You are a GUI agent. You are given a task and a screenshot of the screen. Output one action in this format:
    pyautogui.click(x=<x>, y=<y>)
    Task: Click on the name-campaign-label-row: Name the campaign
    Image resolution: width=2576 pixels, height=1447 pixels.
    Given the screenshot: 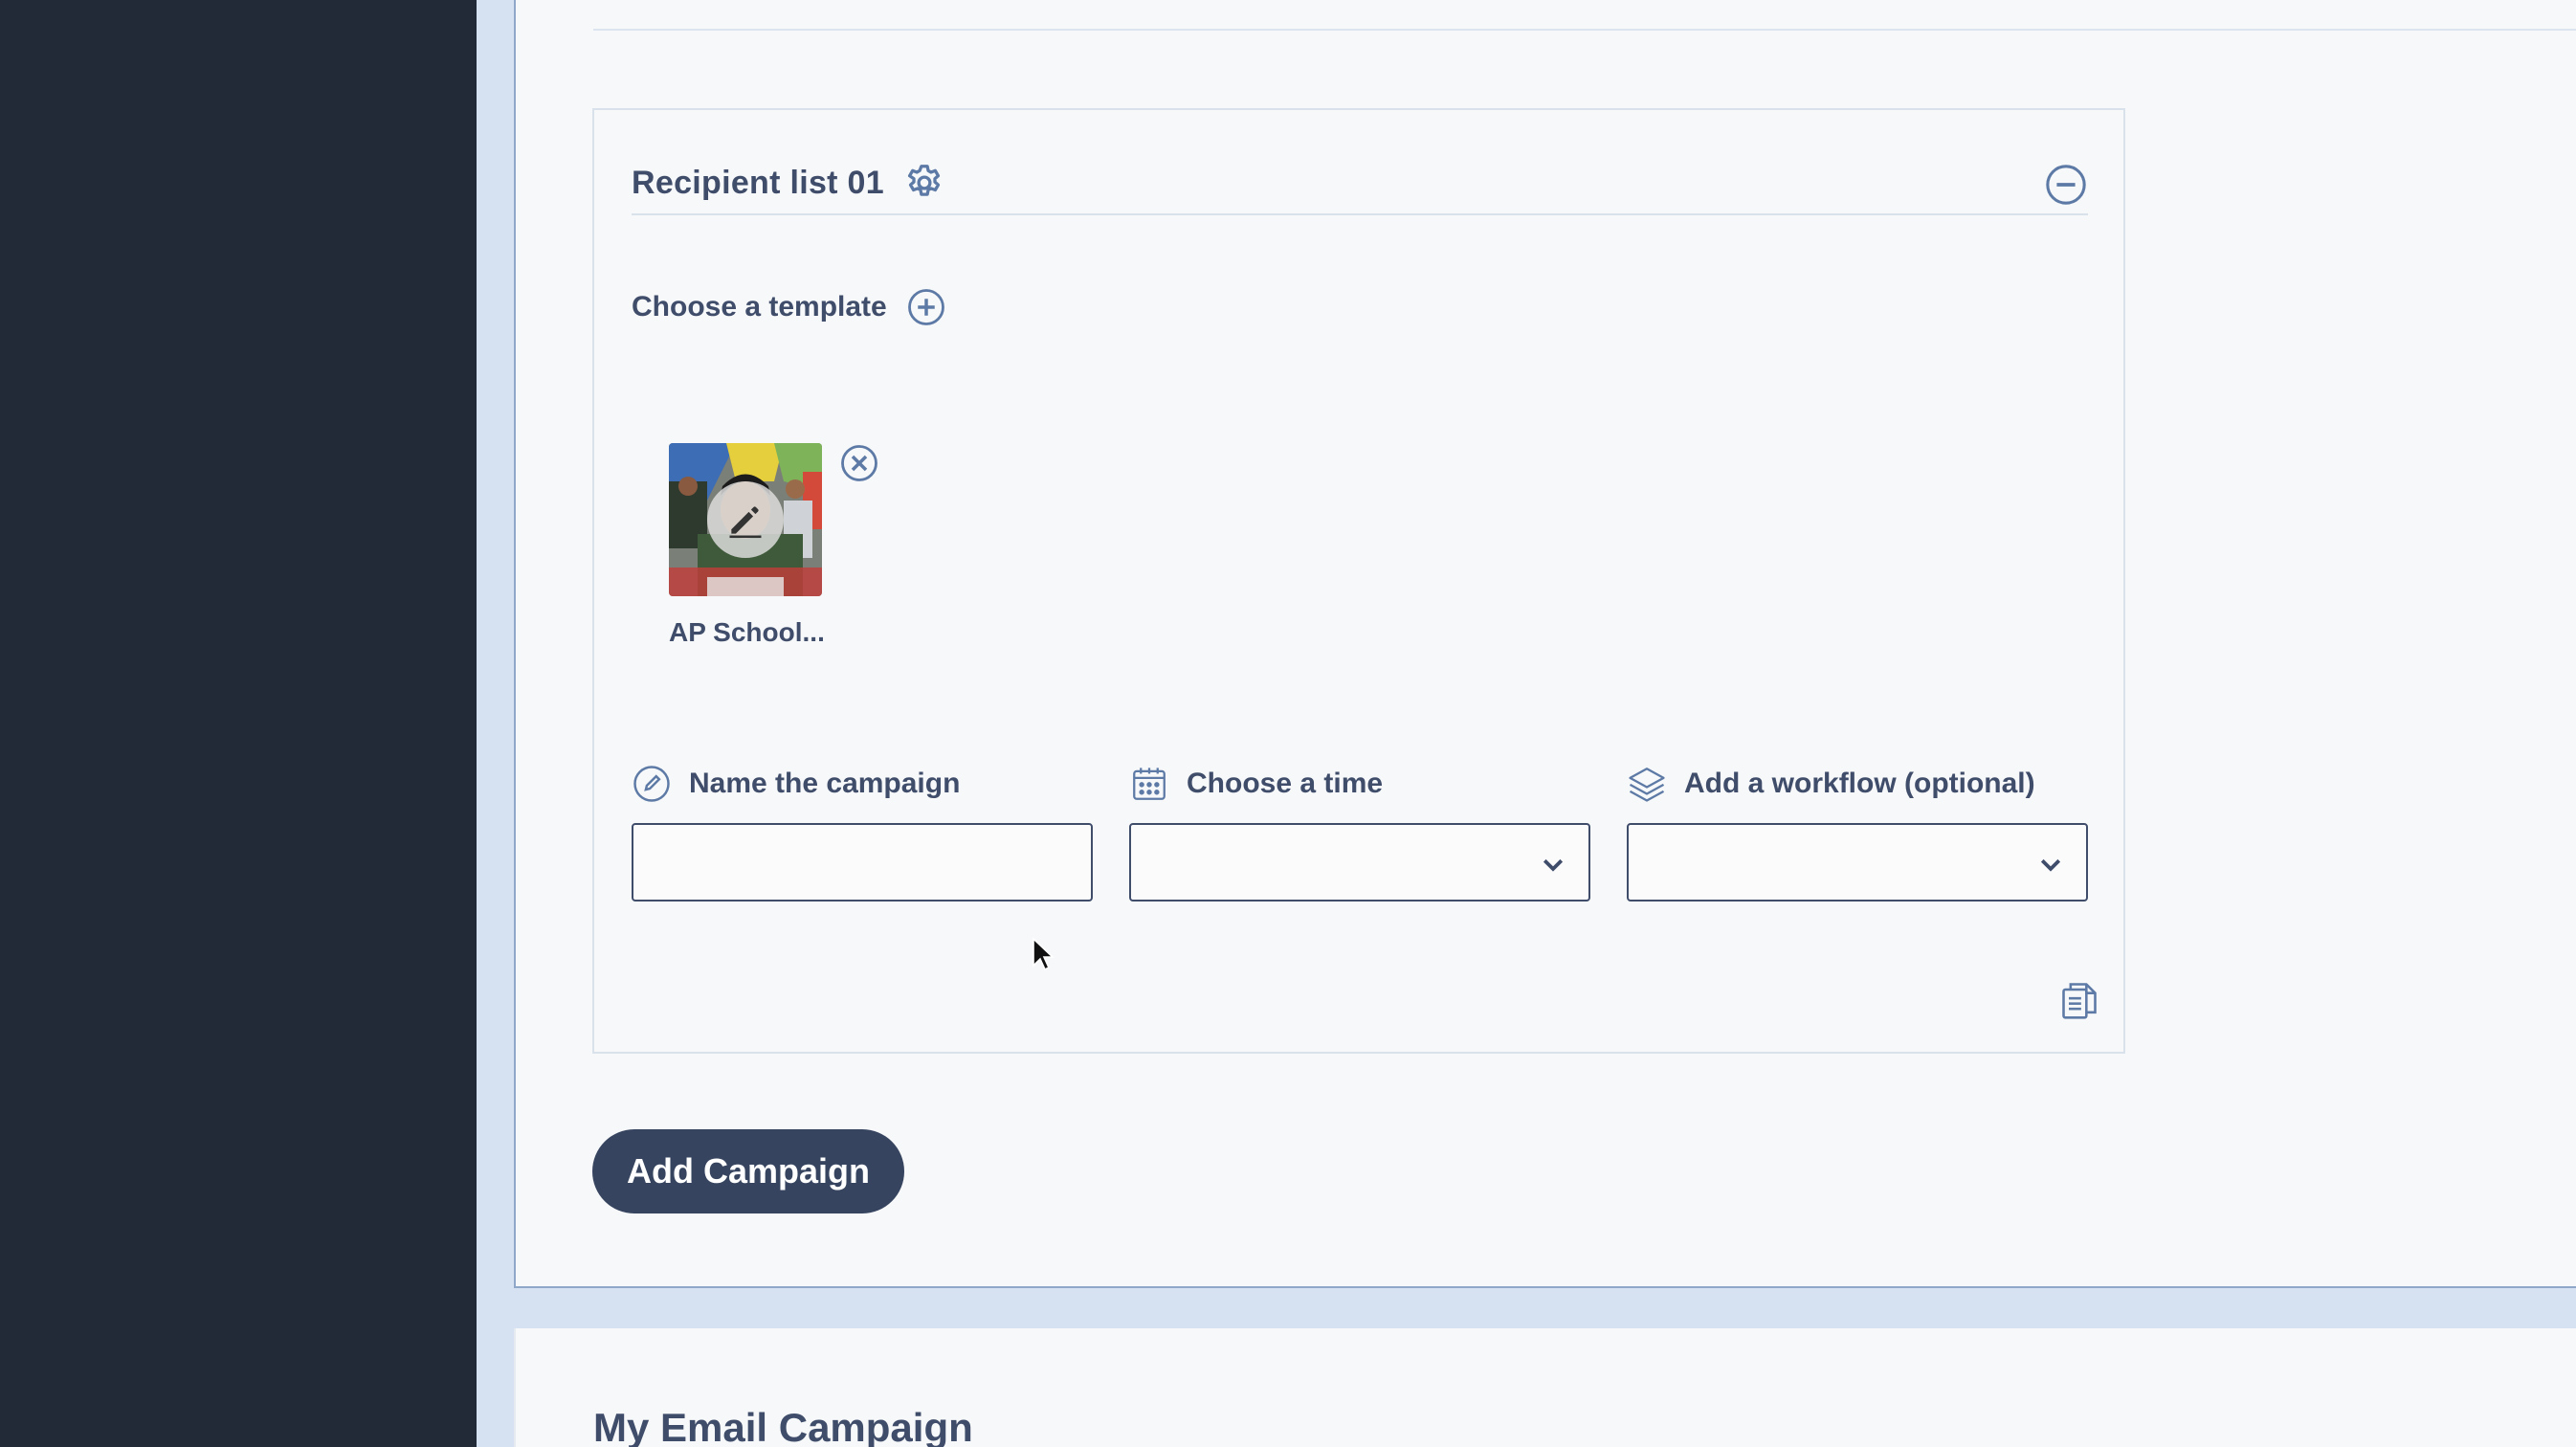 What is the action you would take?
    pyautogui.click(x=796, y=784)
    